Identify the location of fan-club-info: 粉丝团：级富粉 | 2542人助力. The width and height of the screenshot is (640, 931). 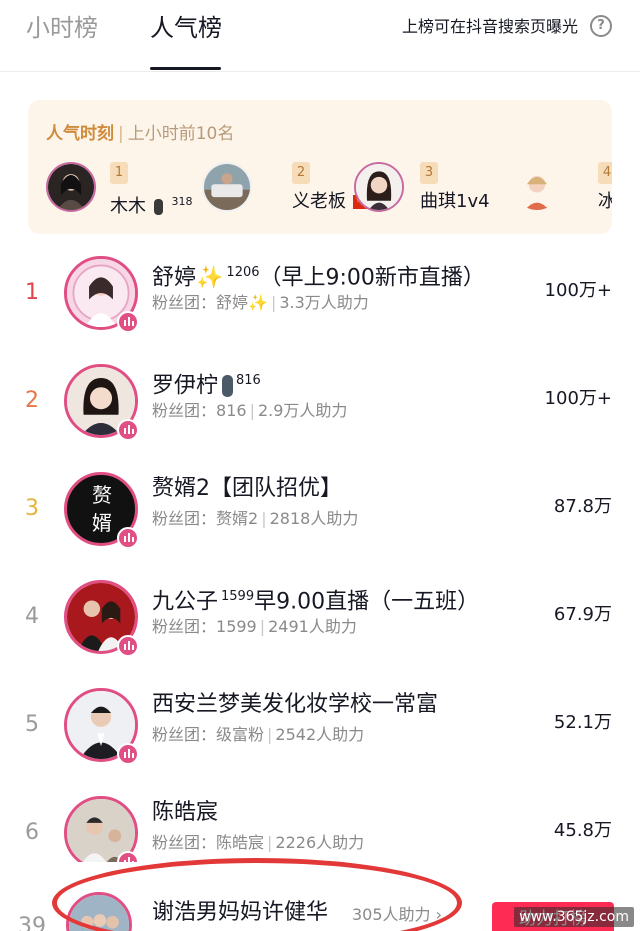
(258, 735).